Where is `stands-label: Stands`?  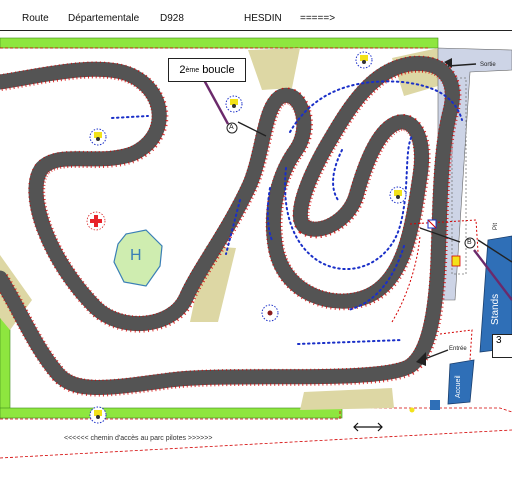 stands-label: Stands is located at coordinates (495, 309).